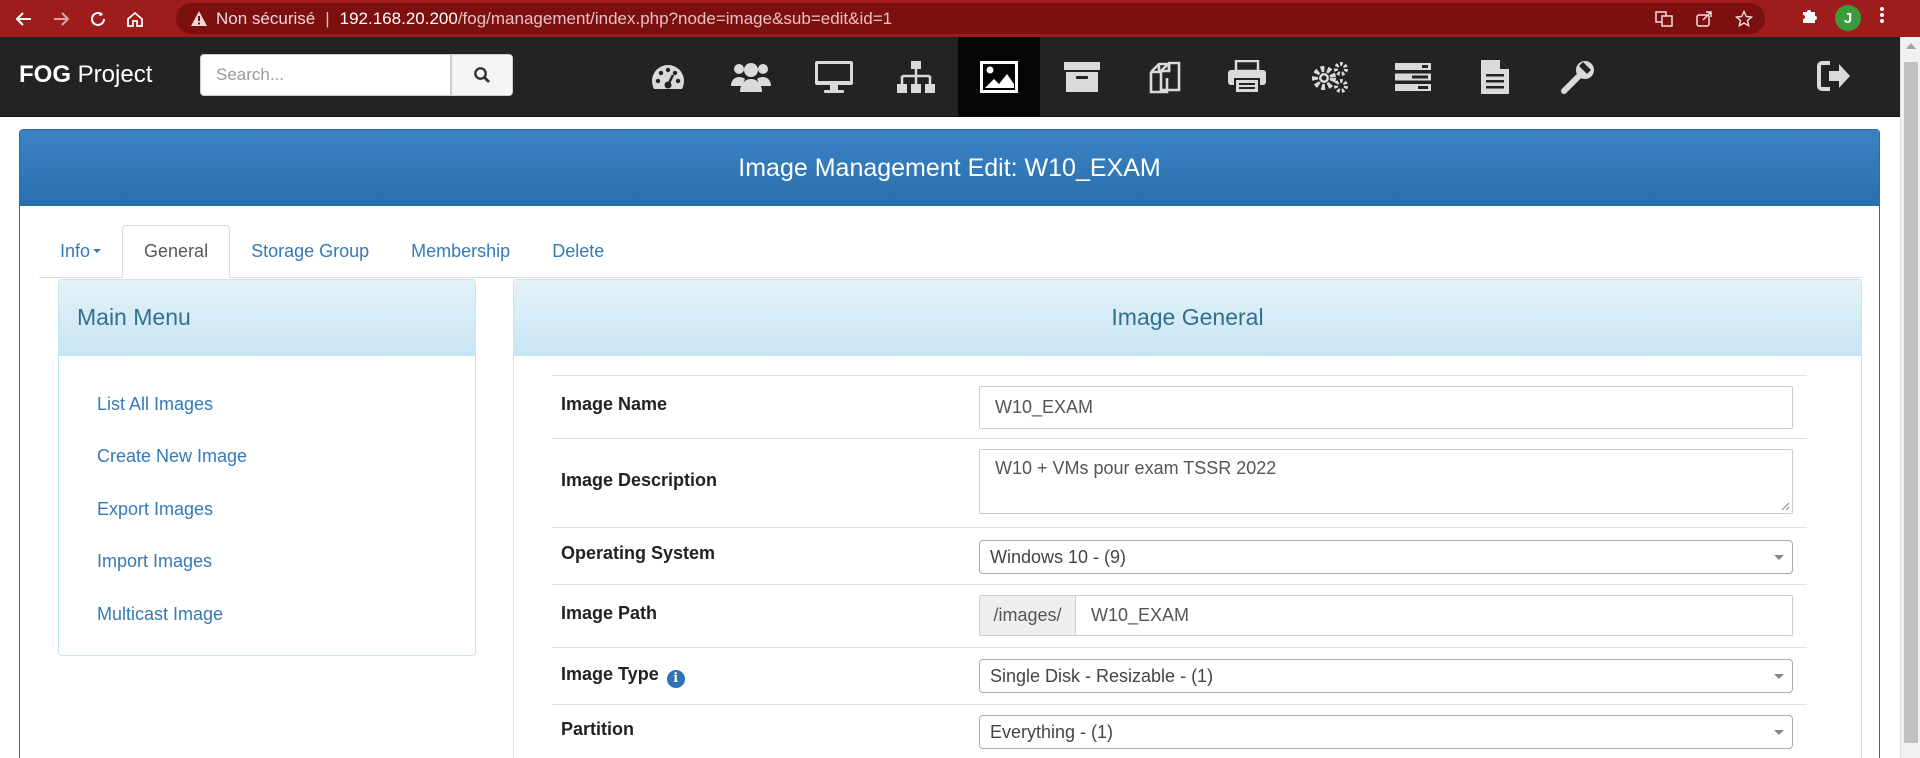  I want to click on menu-item-list-all-images: List All Images, so click(267, 404).